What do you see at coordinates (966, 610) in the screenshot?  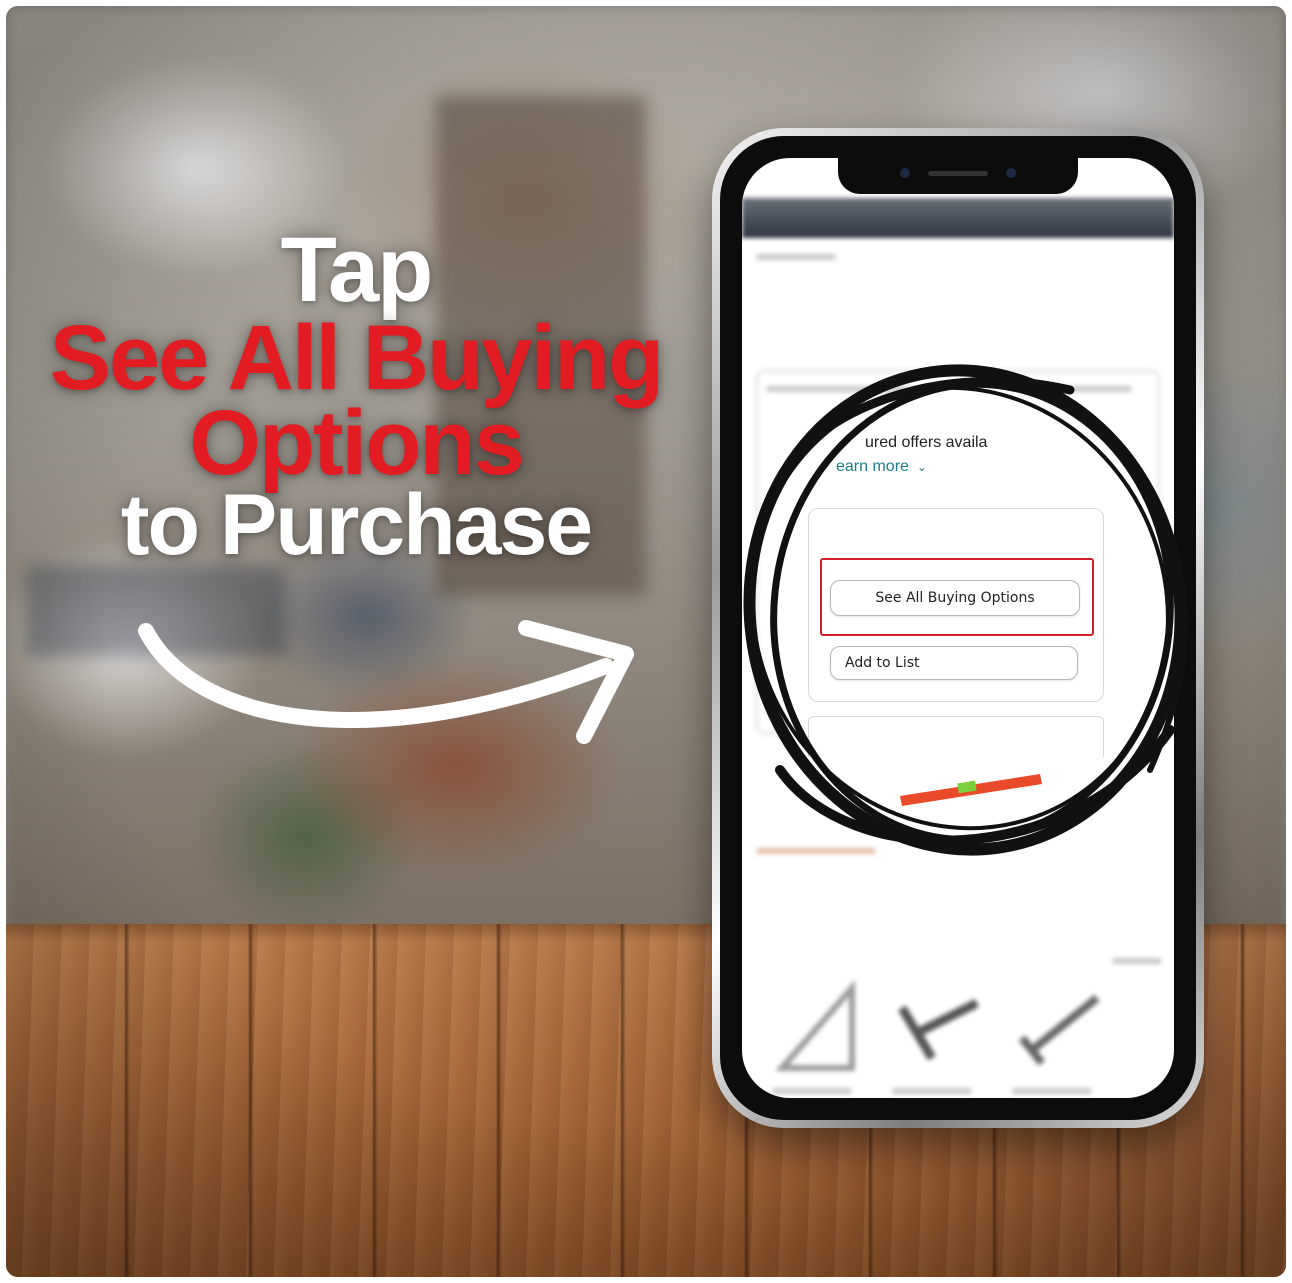 I see `hand-drawn-circle-icon` at bounding box center [966, 610].